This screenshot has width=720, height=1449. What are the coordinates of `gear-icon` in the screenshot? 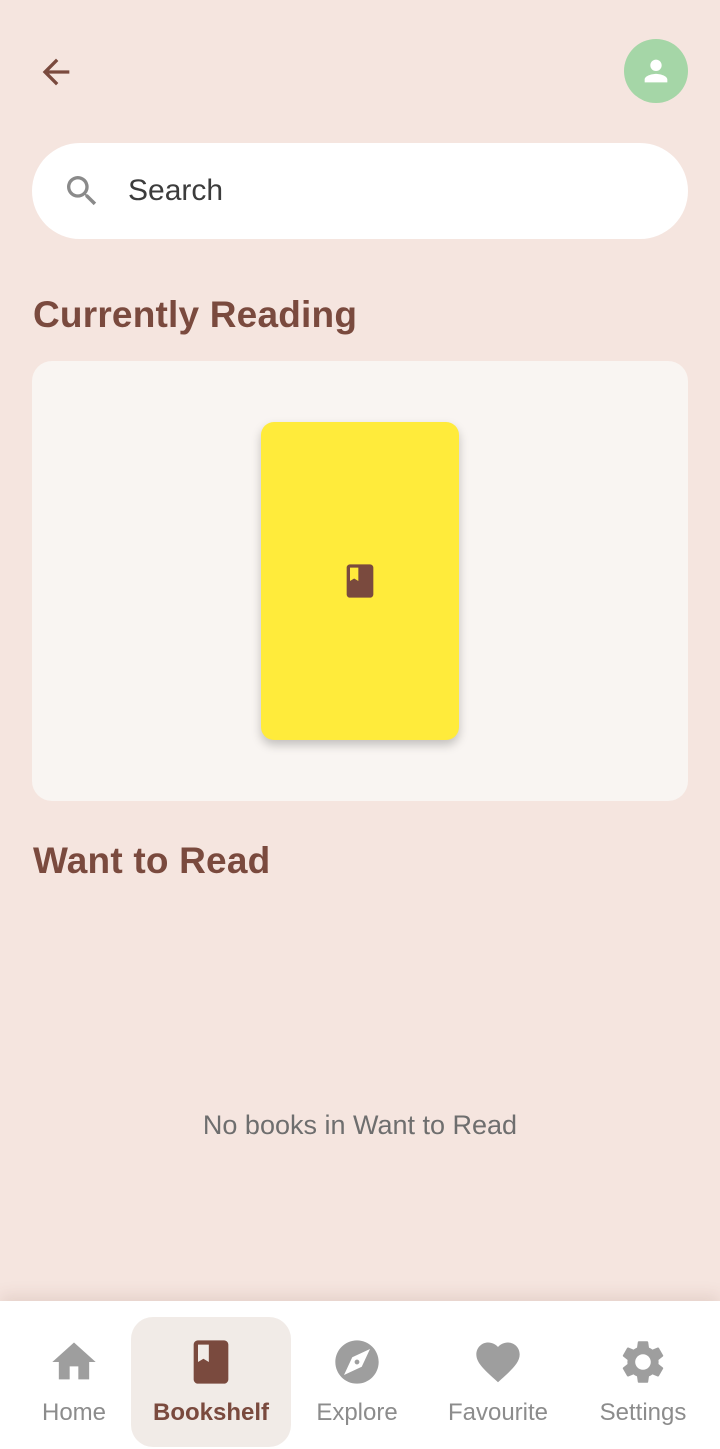 It's located at (643, 1362).